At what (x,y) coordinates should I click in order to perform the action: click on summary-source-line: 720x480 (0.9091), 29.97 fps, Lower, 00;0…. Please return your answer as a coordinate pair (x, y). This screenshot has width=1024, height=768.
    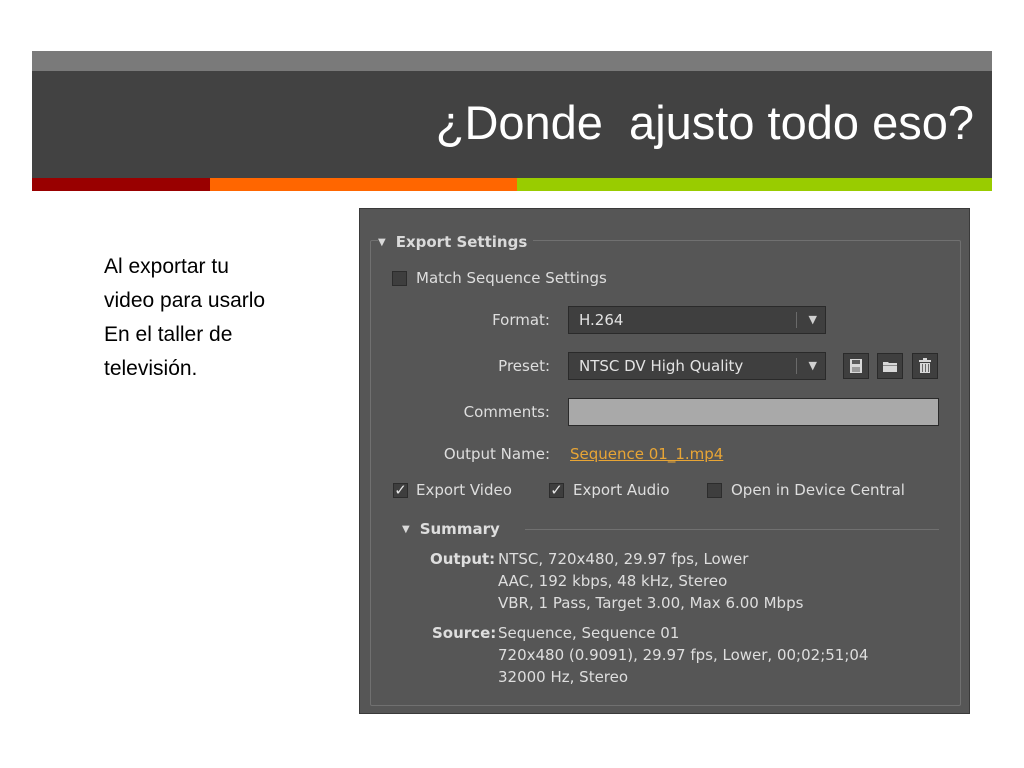
    Looking at the image, I should click on (683, 655).